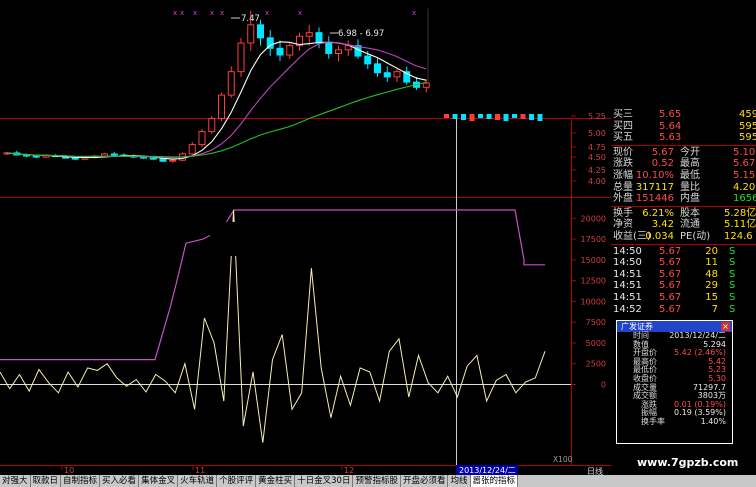 The width and height of the screenshot is (756, 487). What do you see at coordinates (46, 481) in the screenshot?
I see `indicator-tab: 取款日` at bounding box center [46, 481].